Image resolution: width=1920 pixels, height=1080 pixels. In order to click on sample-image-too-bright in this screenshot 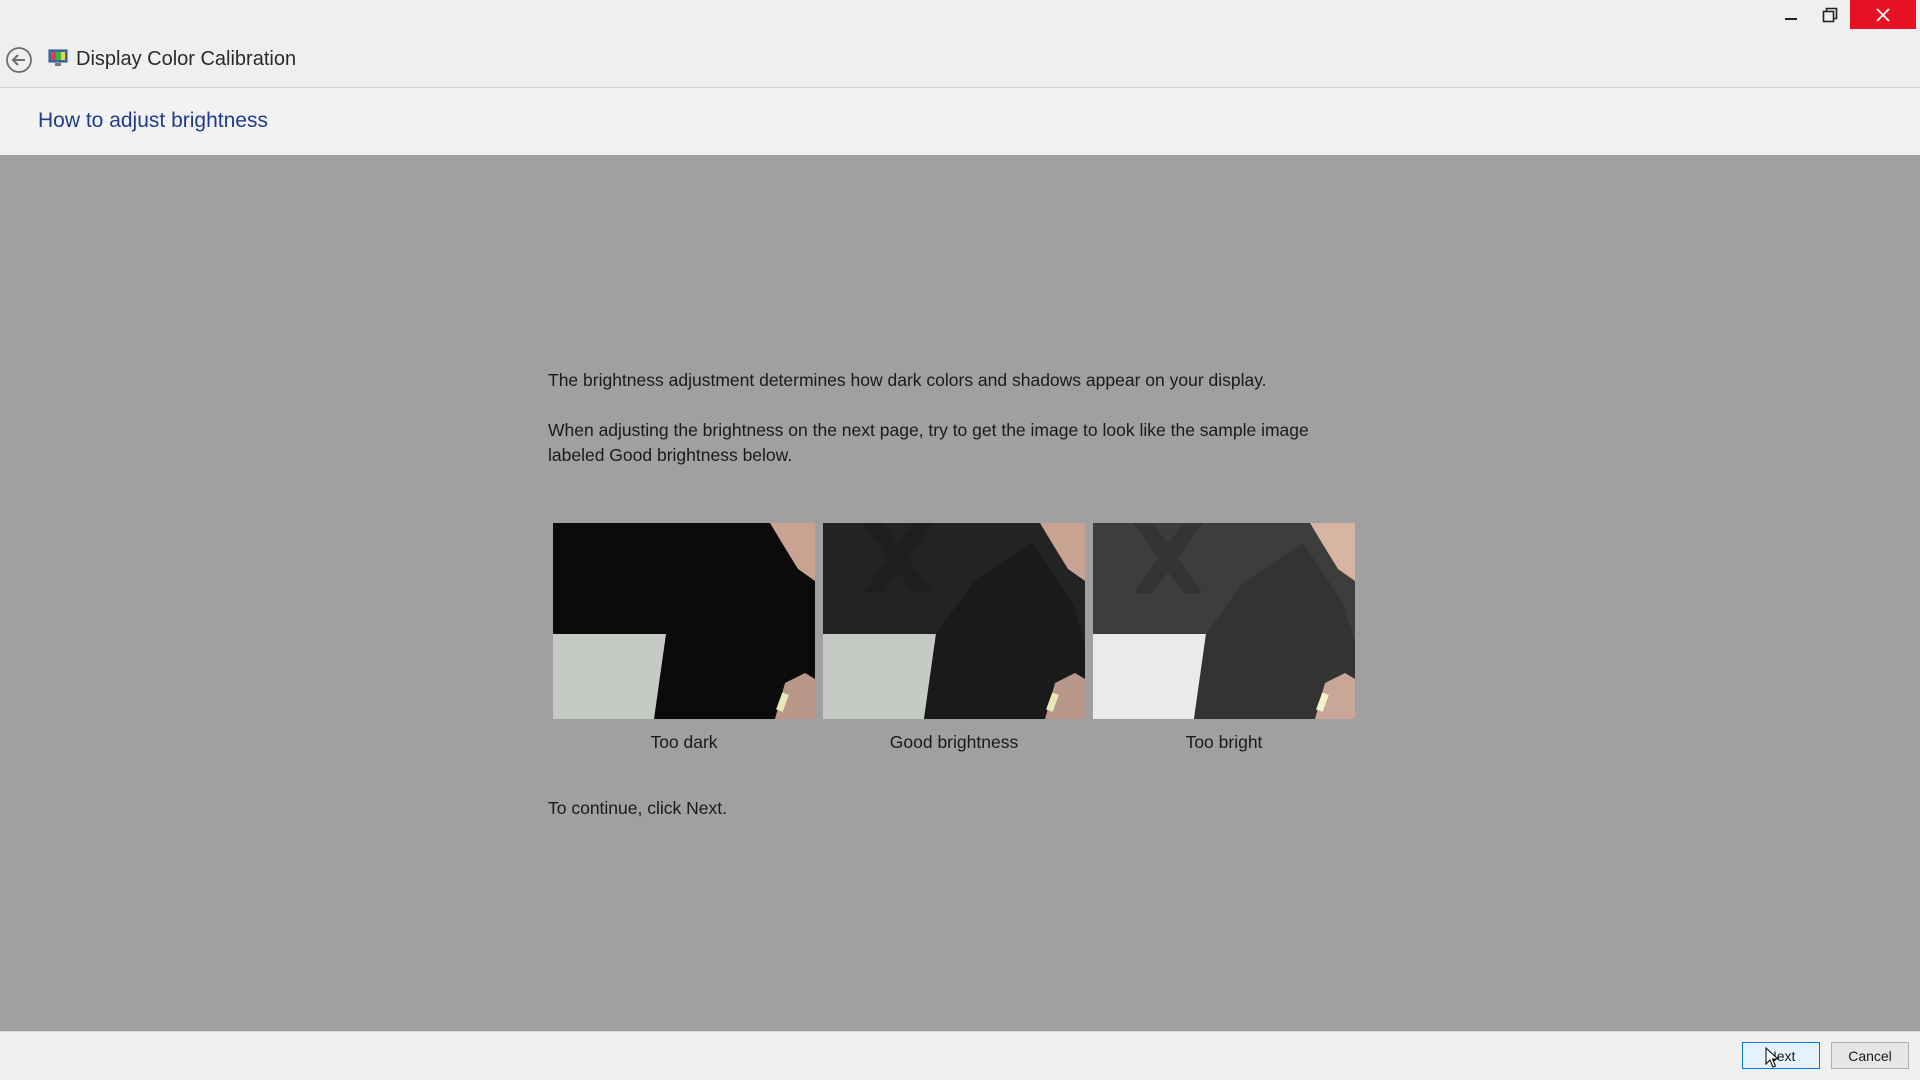, I will do `click(1224, 621)`.